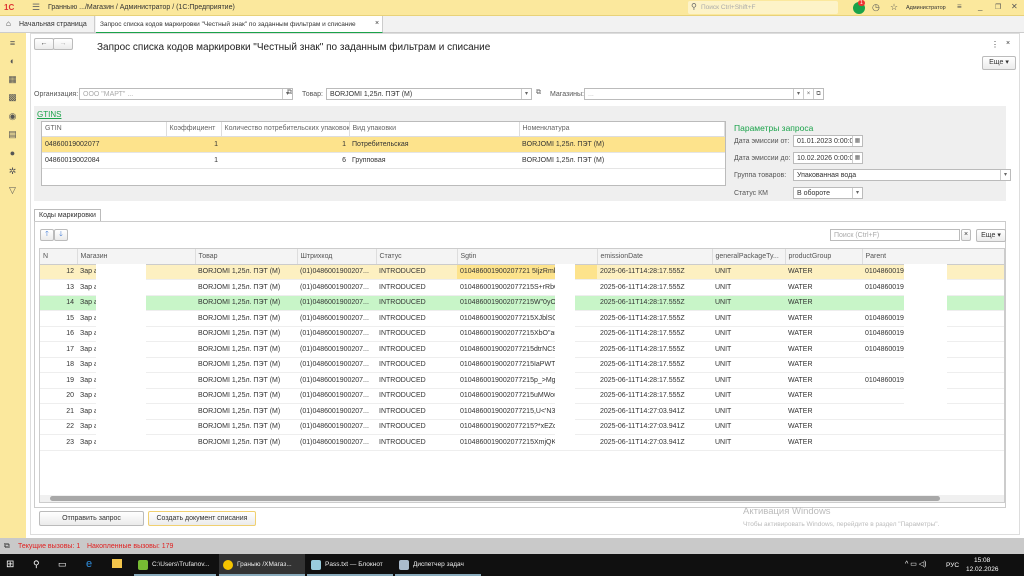 The image size is (1024, 576). What do you see at coordinates (12, 153) in the screenshot?
I see `staff-icon: ●` at bounding box center [12, 153].